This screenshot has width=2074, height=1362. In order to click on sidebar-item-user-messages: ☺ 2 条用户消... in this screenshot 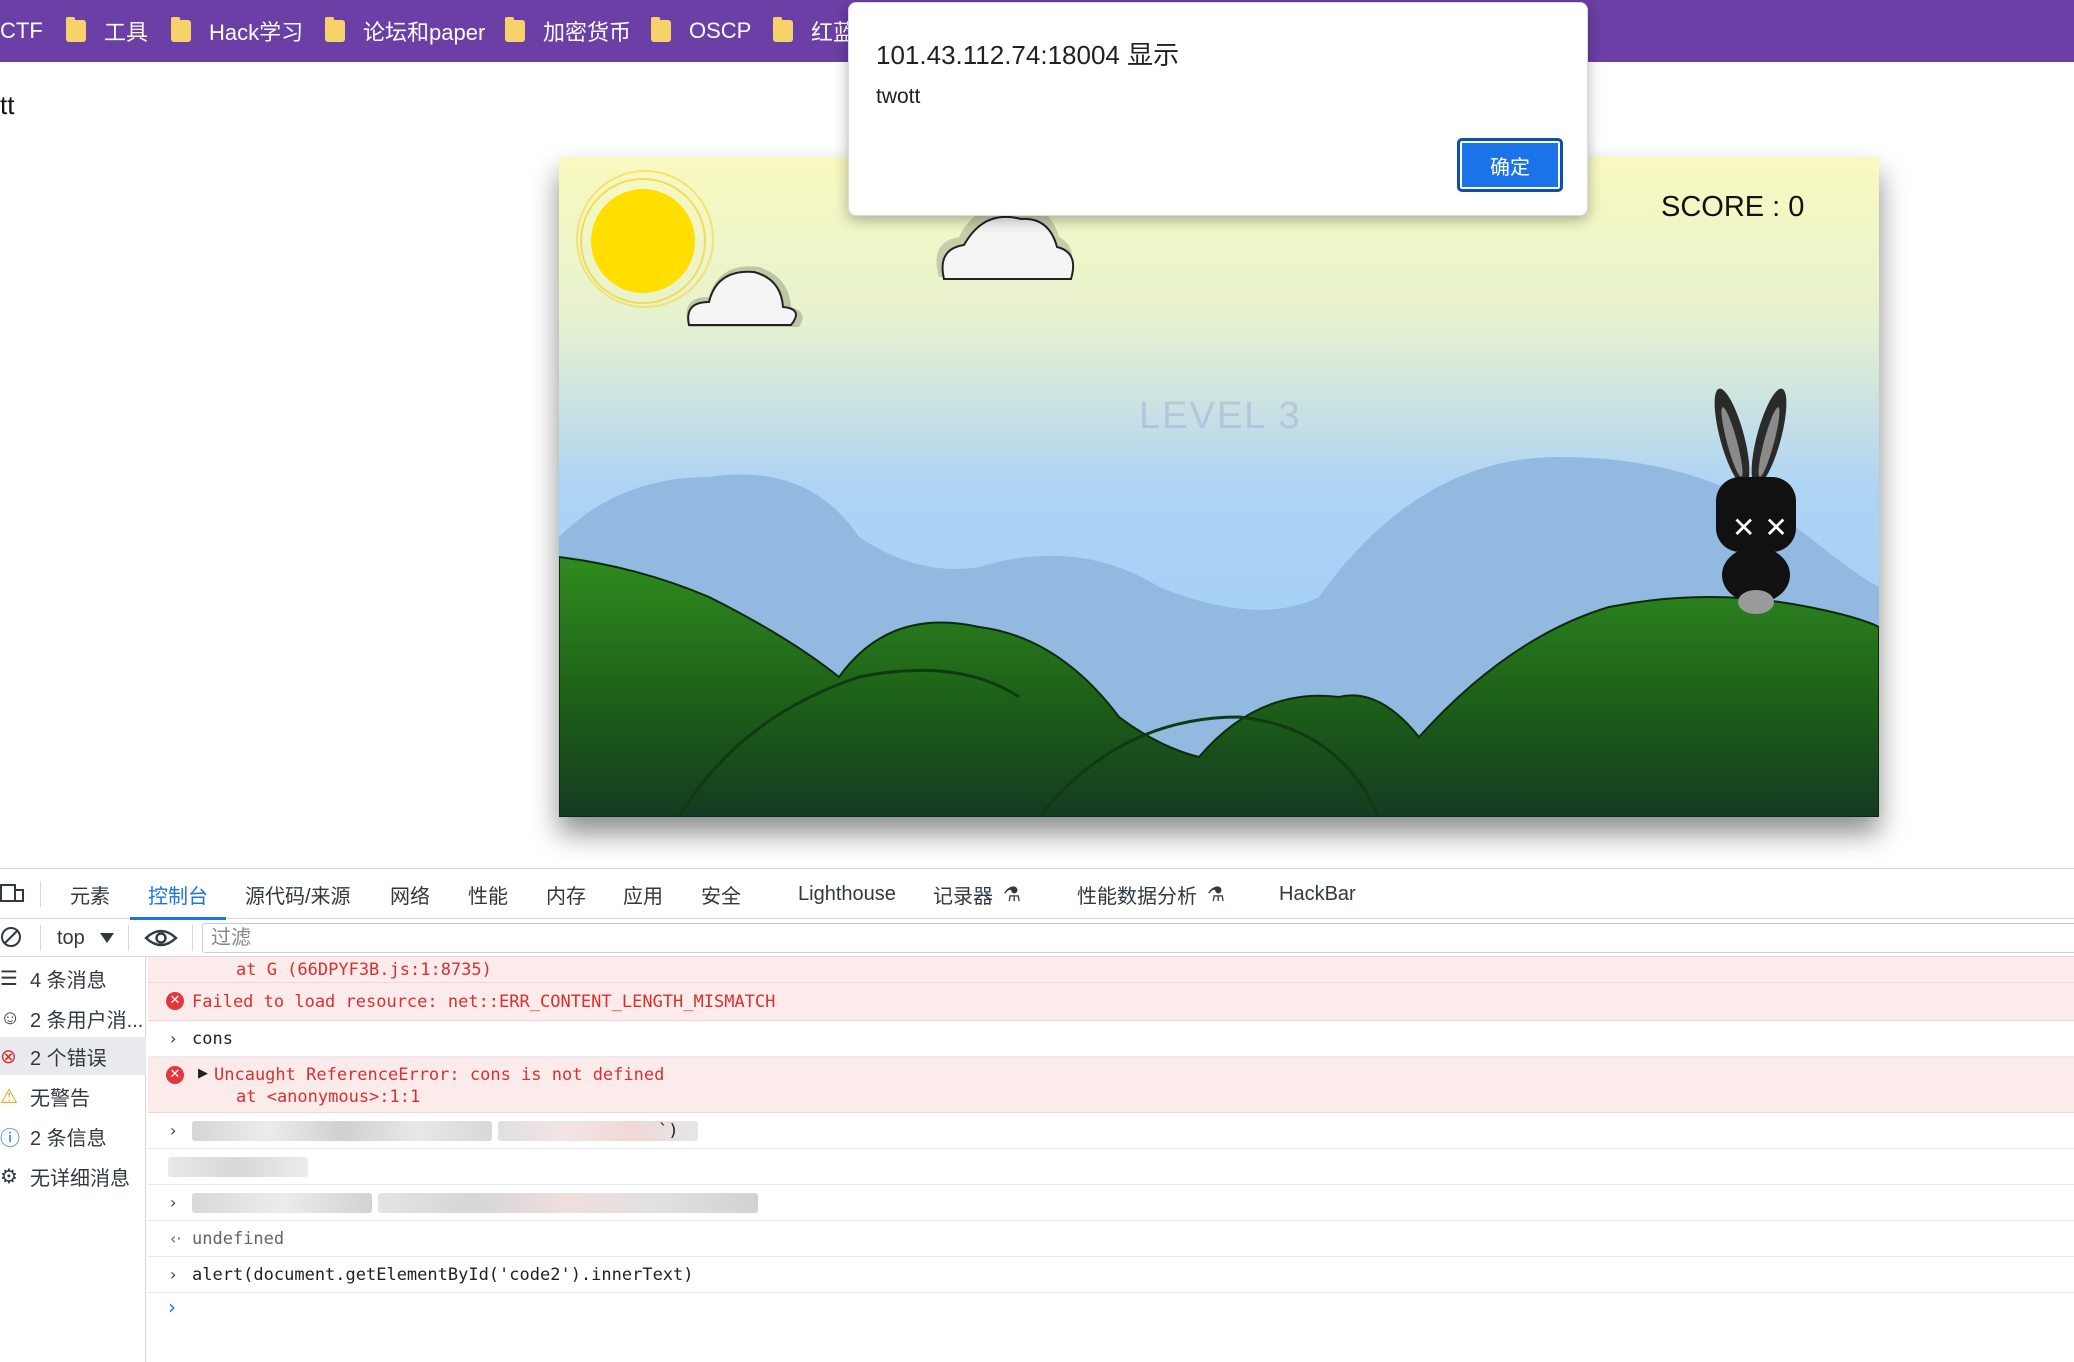, I will do `click(73, 1018)`.